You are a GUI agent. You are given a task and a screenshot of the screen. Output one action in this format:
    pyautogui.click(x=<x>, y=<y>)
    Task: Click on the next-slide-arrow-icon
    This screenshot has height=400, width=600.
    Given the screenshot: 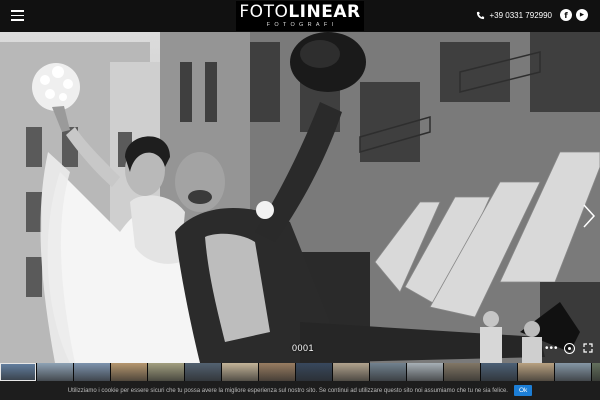 What is the action you would take?
    pyautogui.click(x=589, y=216)
    